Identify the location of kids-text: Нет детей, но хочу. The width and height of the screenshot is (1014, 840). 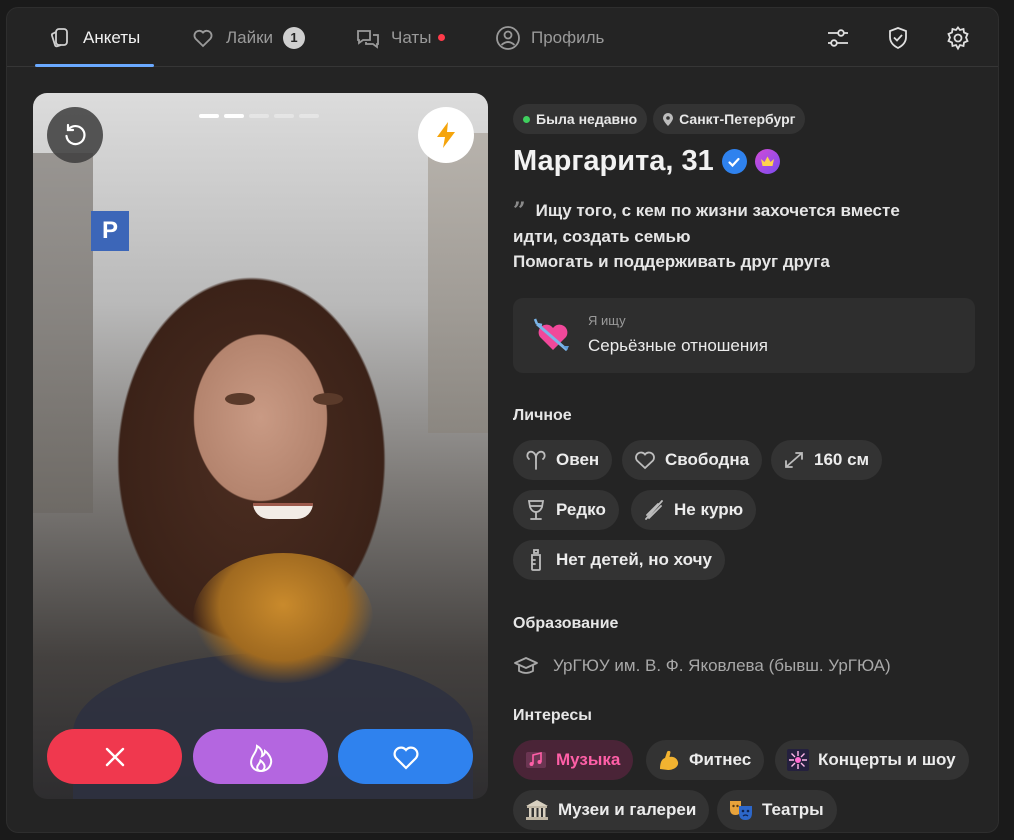
(634, 559).